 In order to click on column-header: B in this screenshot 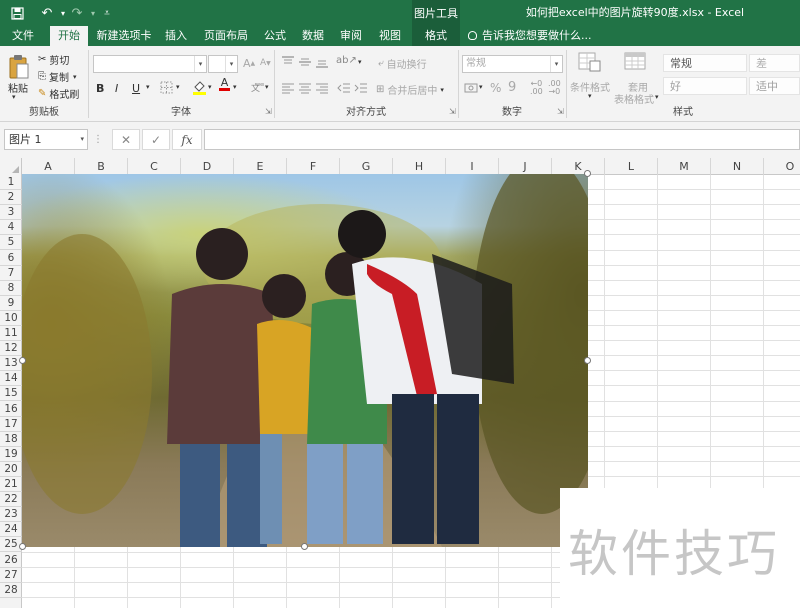, I will do `click(101, 166)`.